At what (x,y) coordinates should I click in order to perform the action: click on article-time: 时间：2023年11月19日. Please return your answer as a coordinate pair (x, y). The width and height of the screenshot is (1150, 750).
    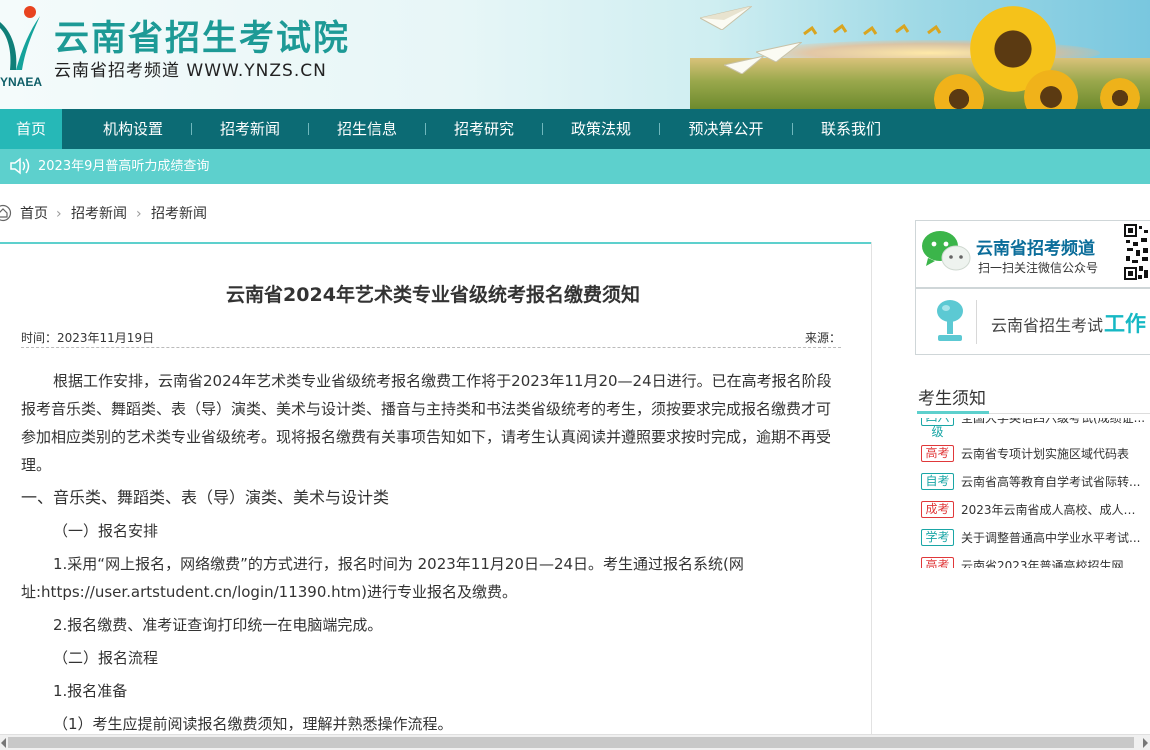
    Looking at the image, I should click on (88, 338).